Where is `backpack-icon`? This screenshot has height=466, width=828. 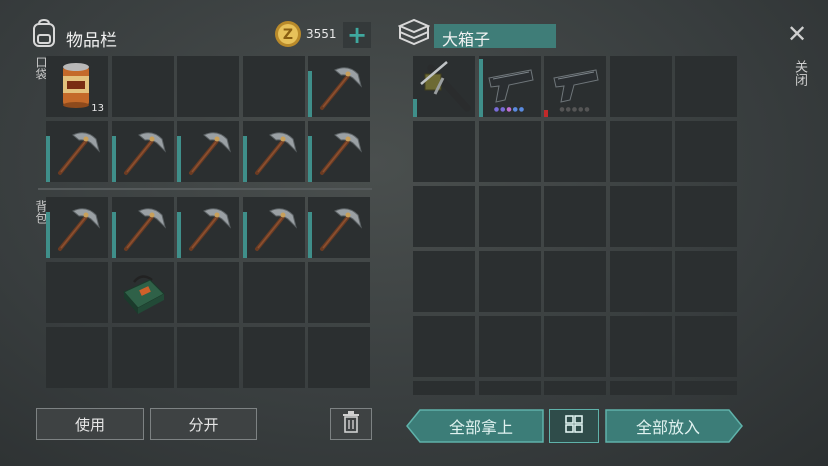
backpack-icon is located at coordinates (44, 33).